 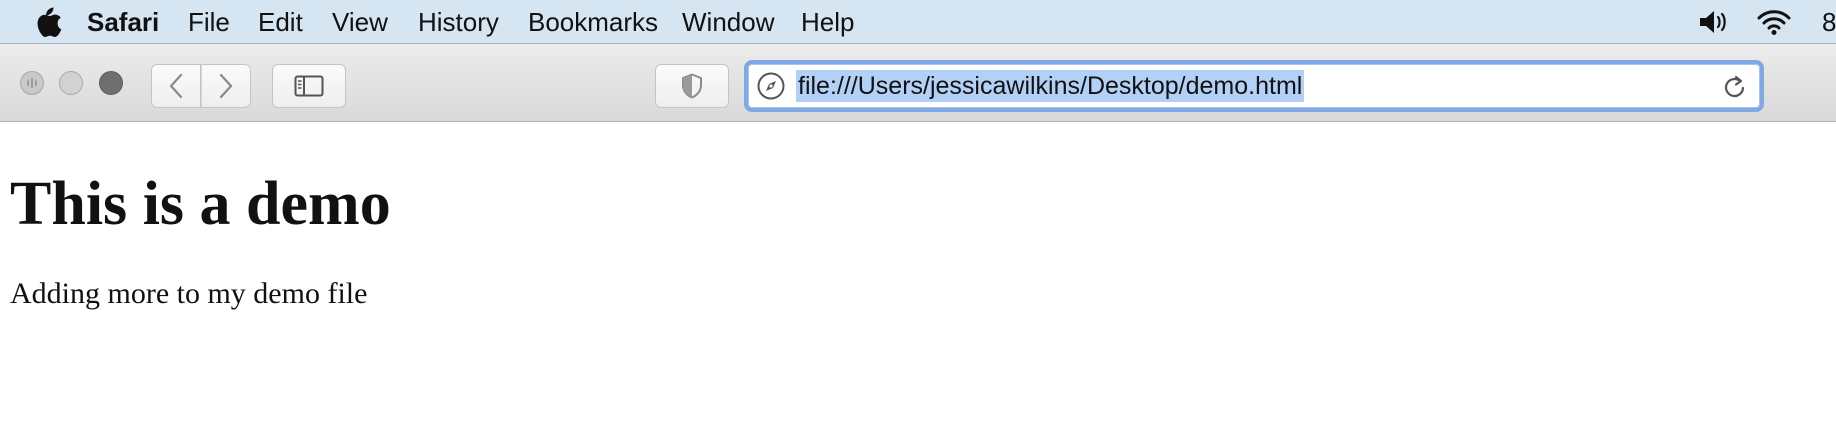 What do you see at coordinates (209, 22) in the screenshot?
I see `menu-file: File` at bounding box center [209, 22].